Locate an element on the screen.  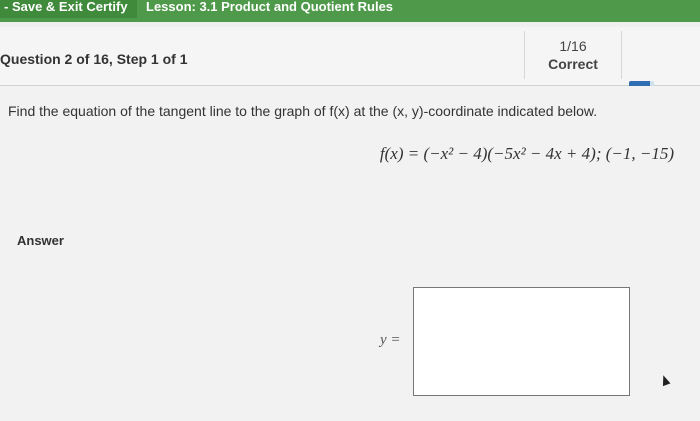
mouse-cursor-icon is located at coordinates (665, 380).